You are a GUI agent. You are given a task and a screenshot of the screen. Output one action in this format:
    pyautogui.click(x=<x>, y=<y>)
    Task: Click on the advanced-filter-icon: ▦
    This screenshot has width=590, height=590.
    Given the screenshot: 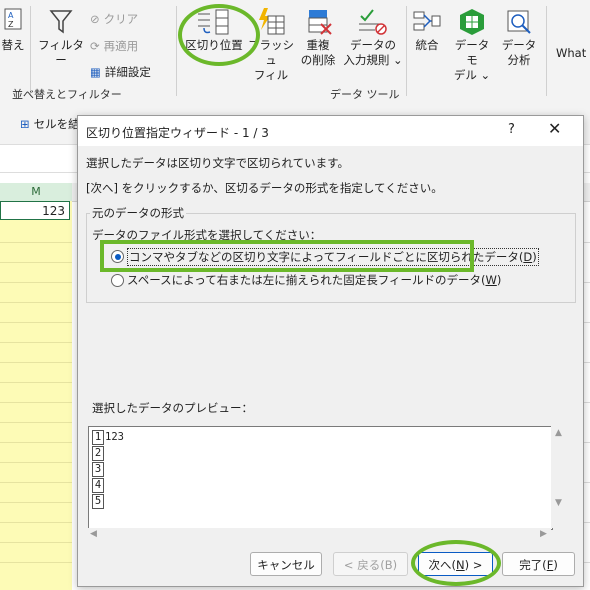 What is the action you would take?
    pyautogui.click(x=95, y=72)
    